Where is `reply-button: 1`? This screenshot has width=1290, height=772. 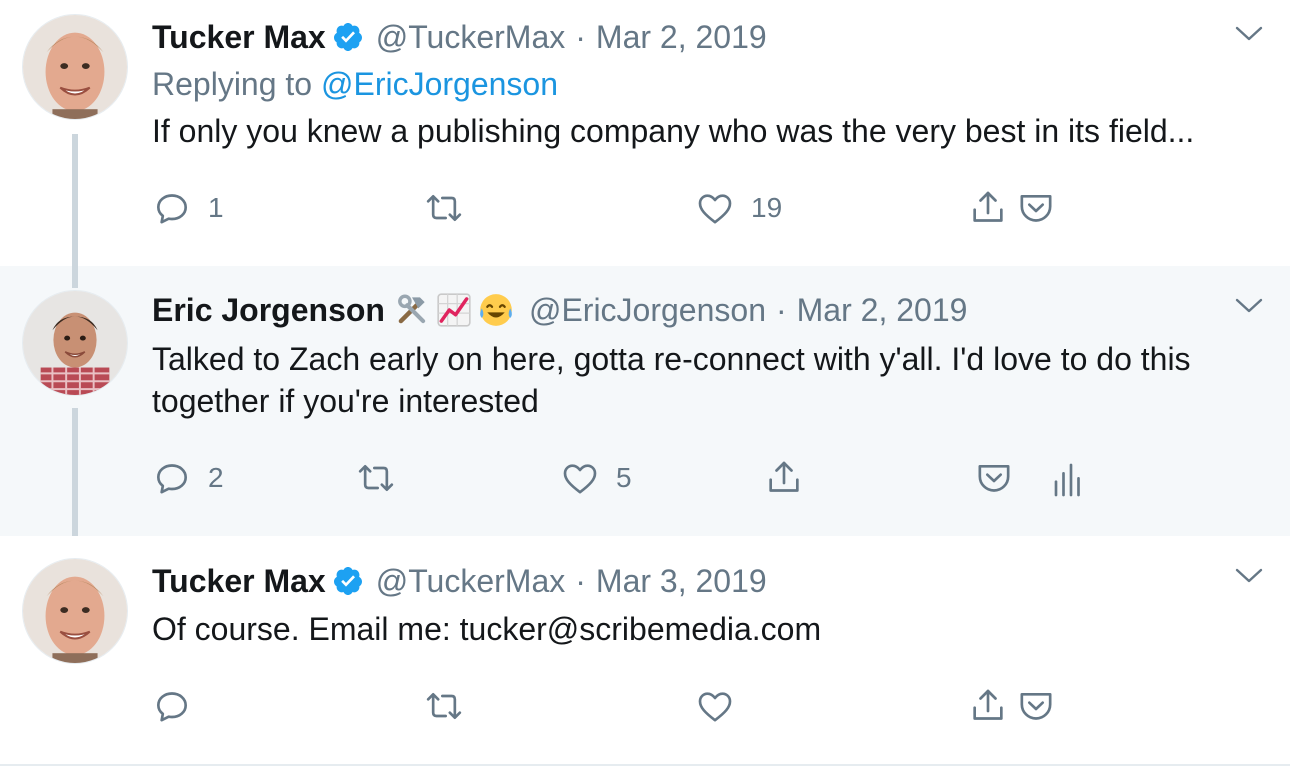 reply-button: 1 is located at coordinates (188, 208).